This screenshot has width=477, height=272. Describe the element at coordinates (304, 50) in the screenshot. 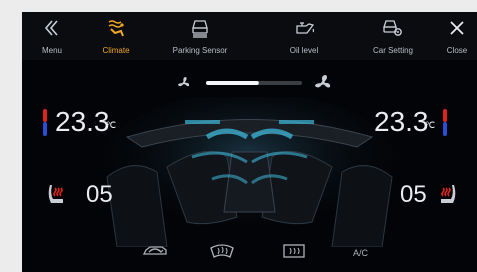

I see `tab-oil-level-label: Oil level` at that location.